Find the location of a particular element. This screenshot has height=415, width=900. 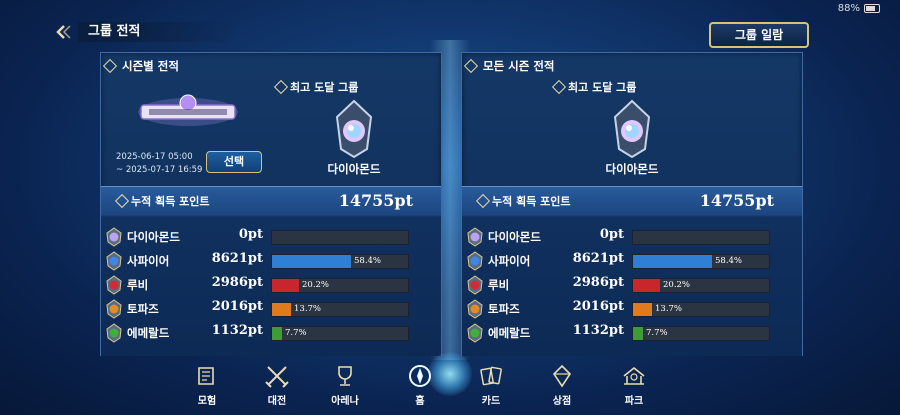

tier-row-topaz: 토파즈 2016pt 13.7% is located at coordinates (632, 309).